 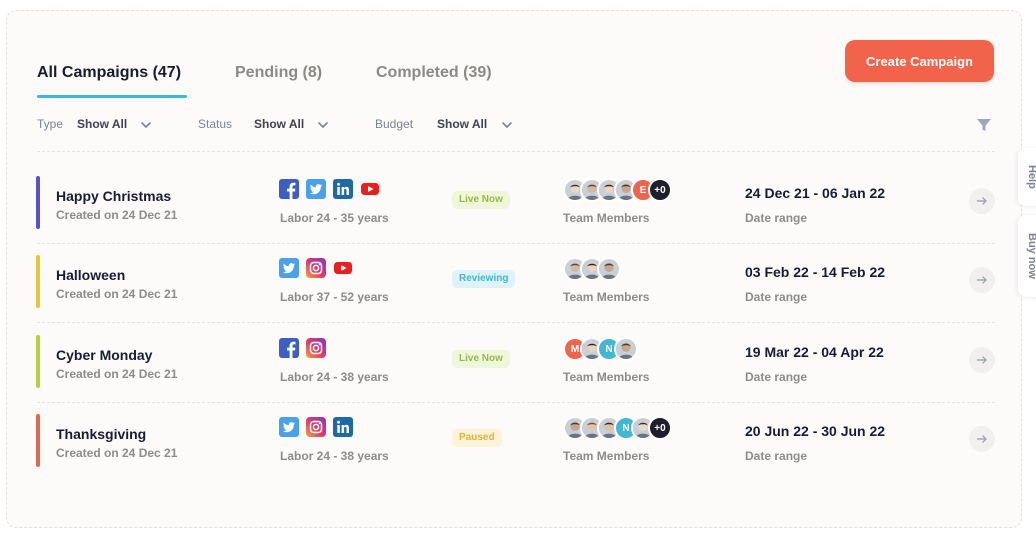 I want to click on status-badge: Paused, so click(x=477, y=438).